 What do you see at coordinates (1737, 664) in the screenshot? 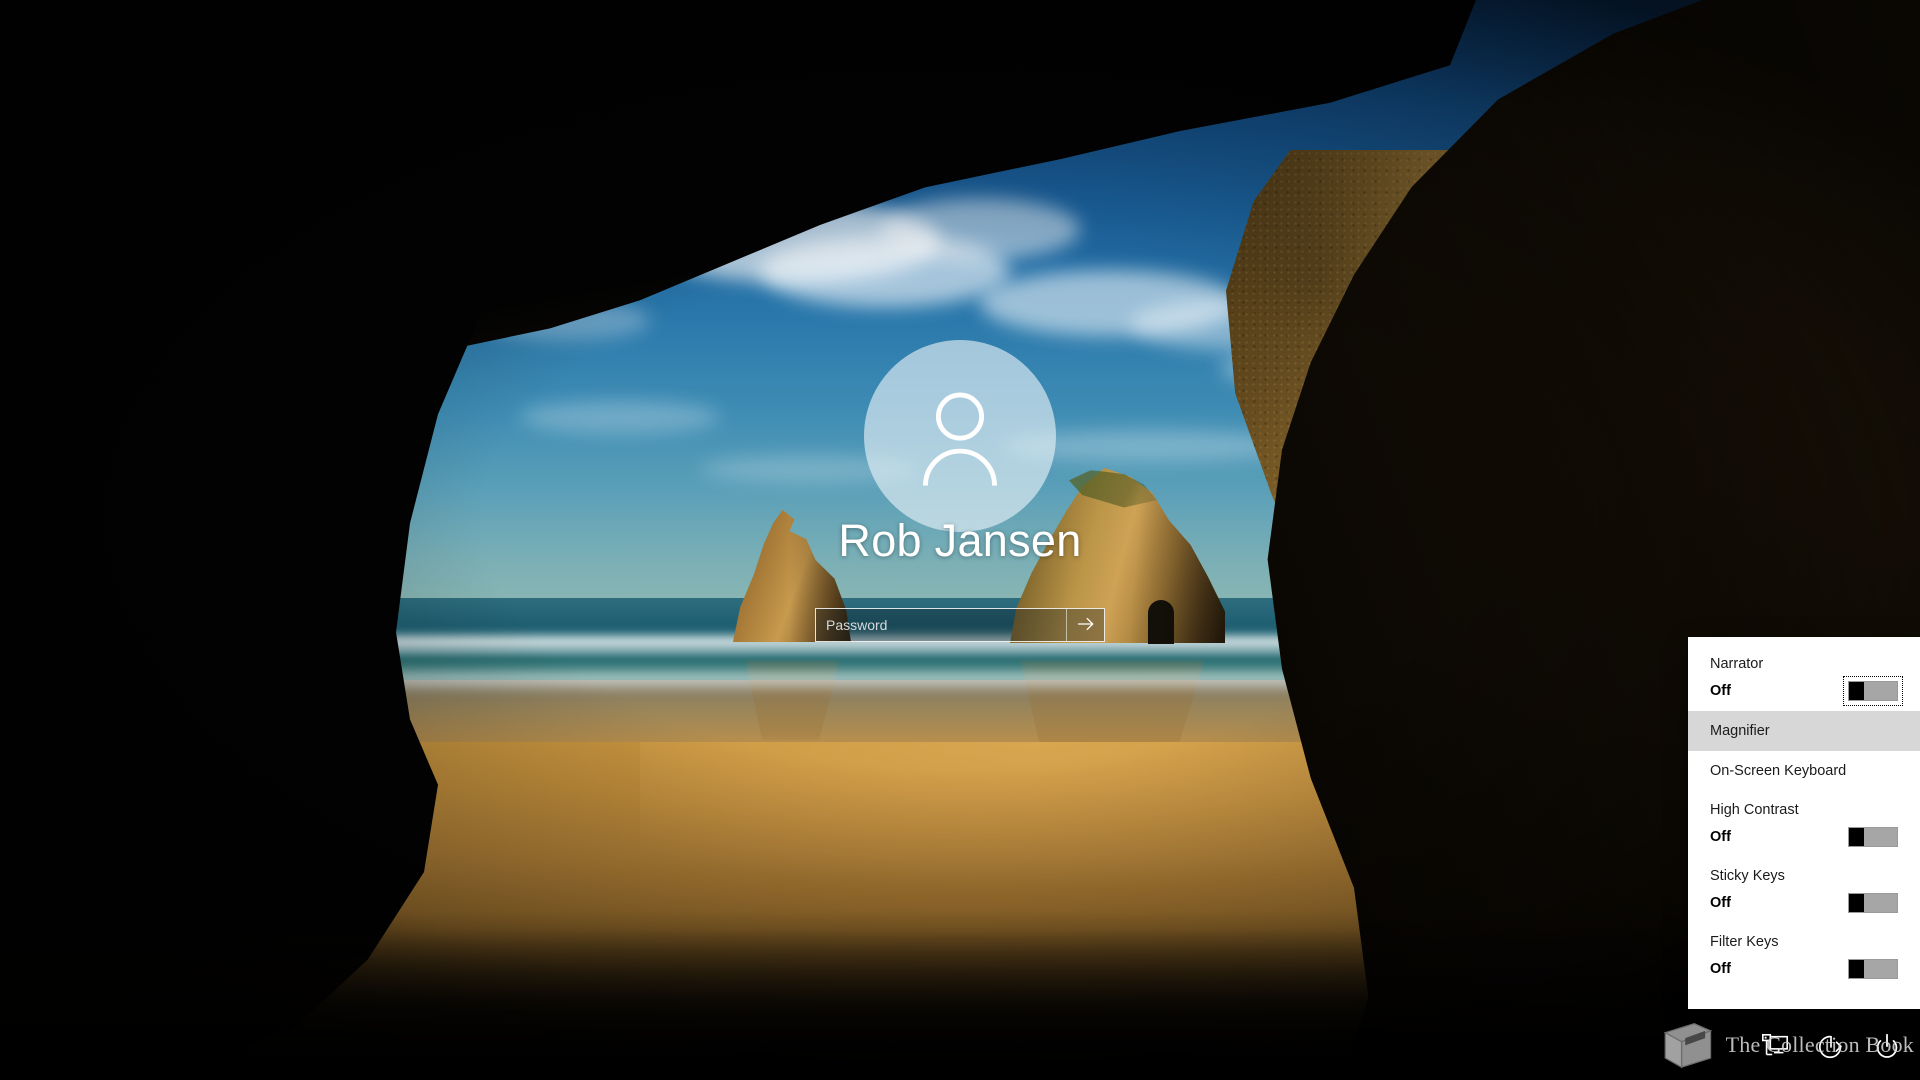
I see `eoa-item-label: Narrator` at bounding box center [1737, 664].